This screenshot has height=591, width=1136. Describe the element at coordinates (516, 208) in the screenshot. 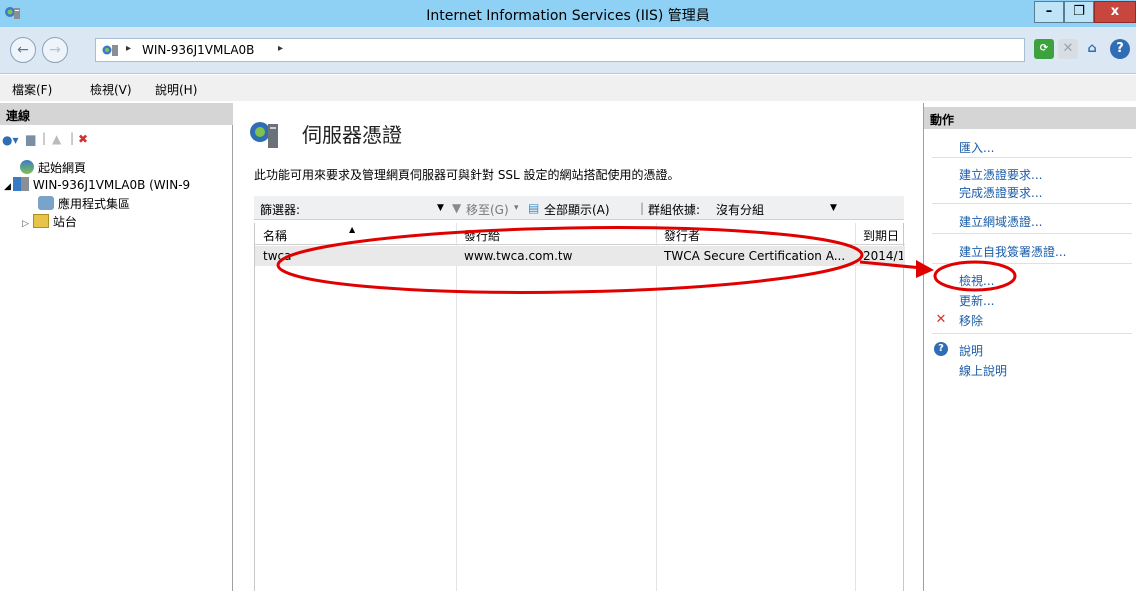

I see `goto-dropdown-icon: ▾` at that location.